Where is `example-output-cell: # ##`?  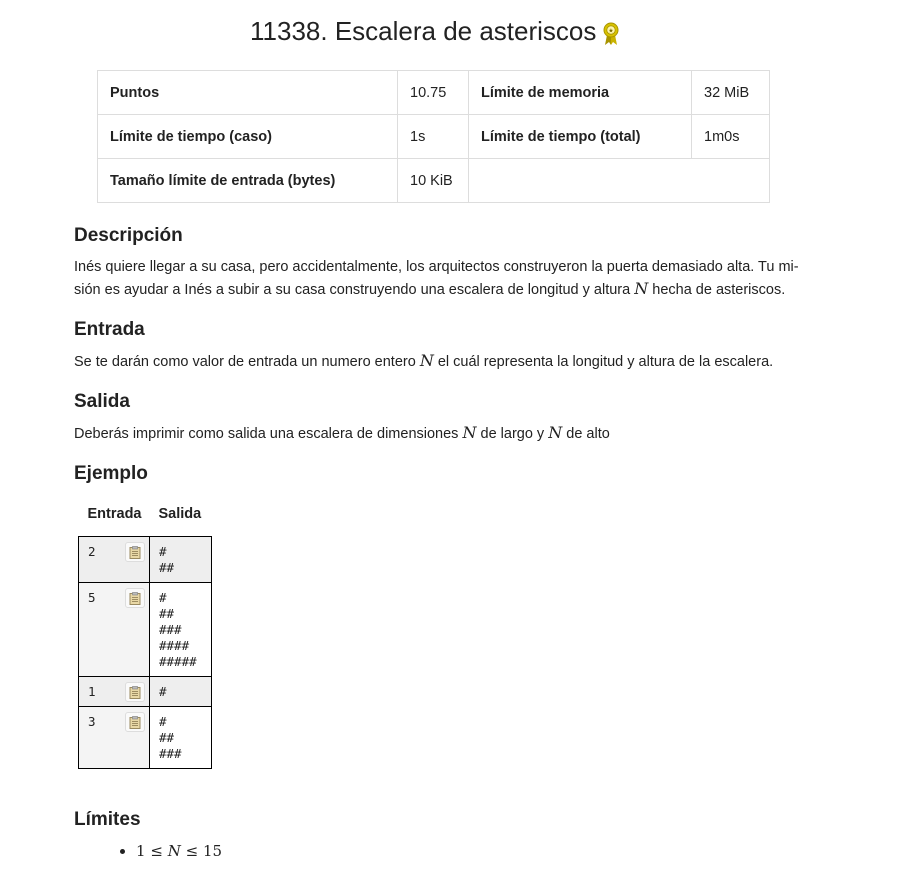
example-output-cell: # ## is located at coordinates (180, 559).